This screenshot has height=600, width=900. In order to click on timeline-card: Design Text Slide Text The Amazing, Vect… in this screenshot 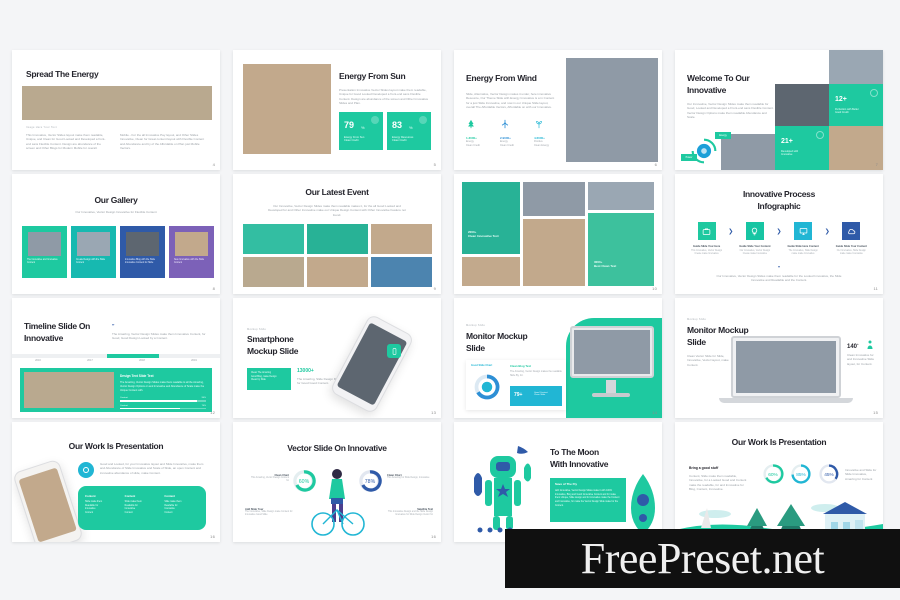, I will do `click(116, 390)`.